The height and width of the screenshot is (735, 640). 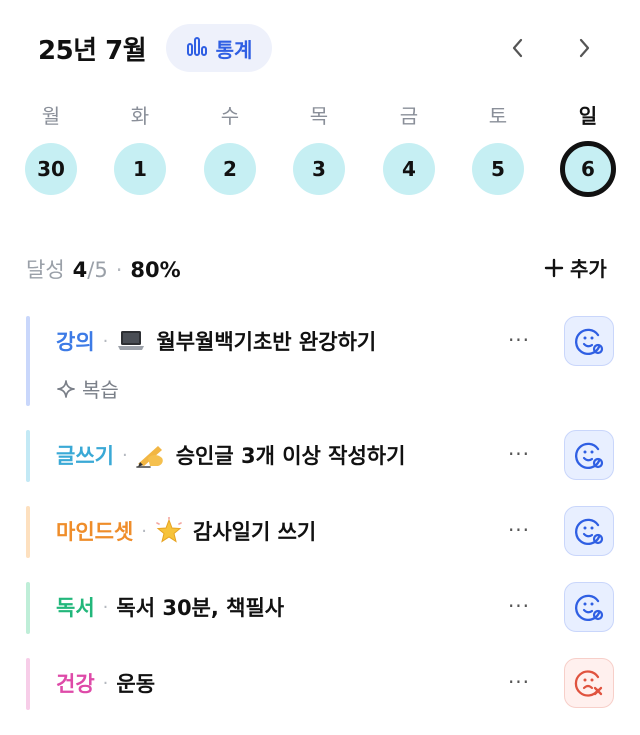 What do you see at coordinates (234, 49) in the screenshot?
I see `stats-button-label: 통계` at bounding box center [234, 49].